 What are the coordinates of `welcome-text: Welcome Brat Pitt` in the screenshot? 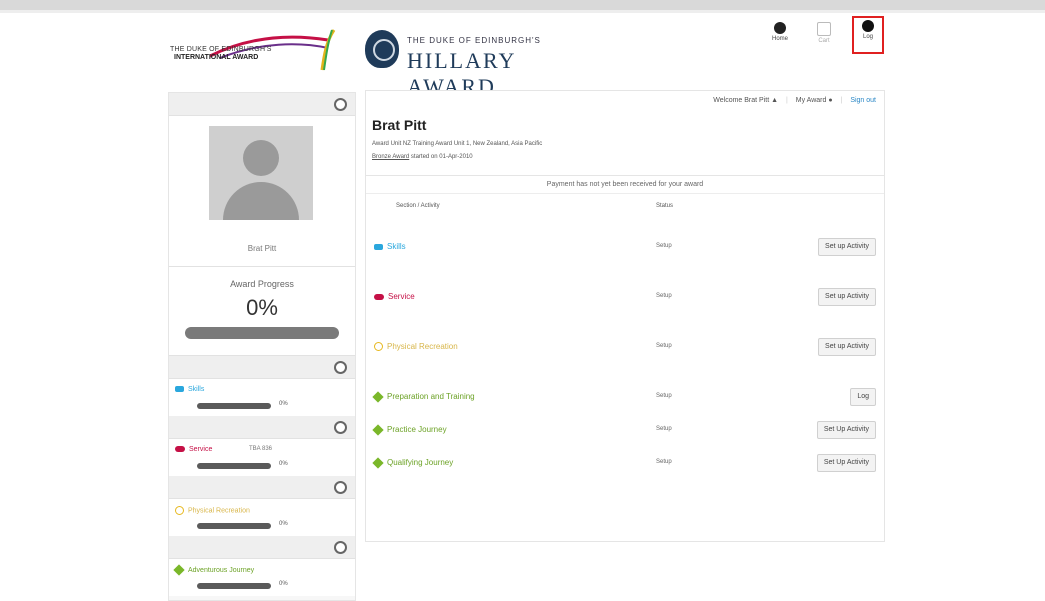 It's located at (741, 100).